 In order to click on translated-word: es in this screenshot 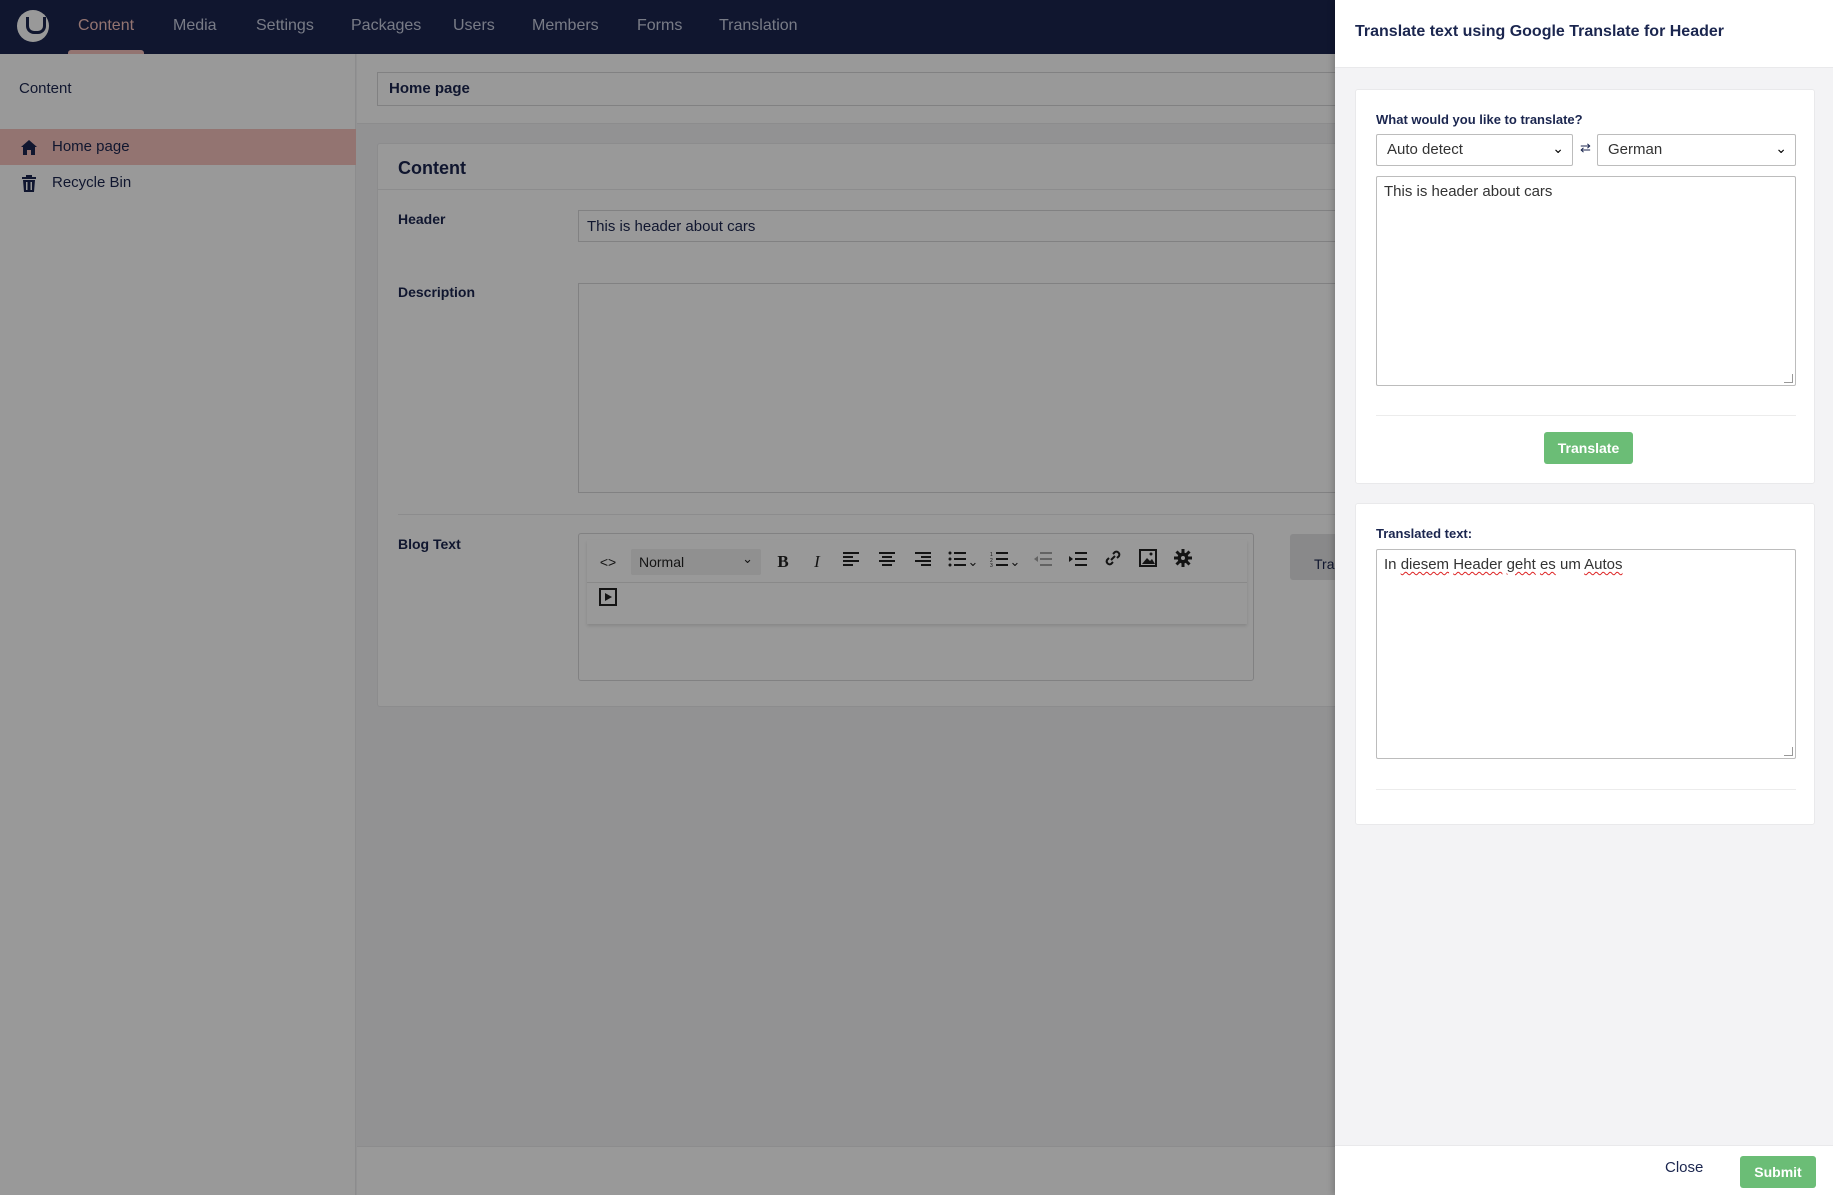, I will do `click(1547, 564)`.